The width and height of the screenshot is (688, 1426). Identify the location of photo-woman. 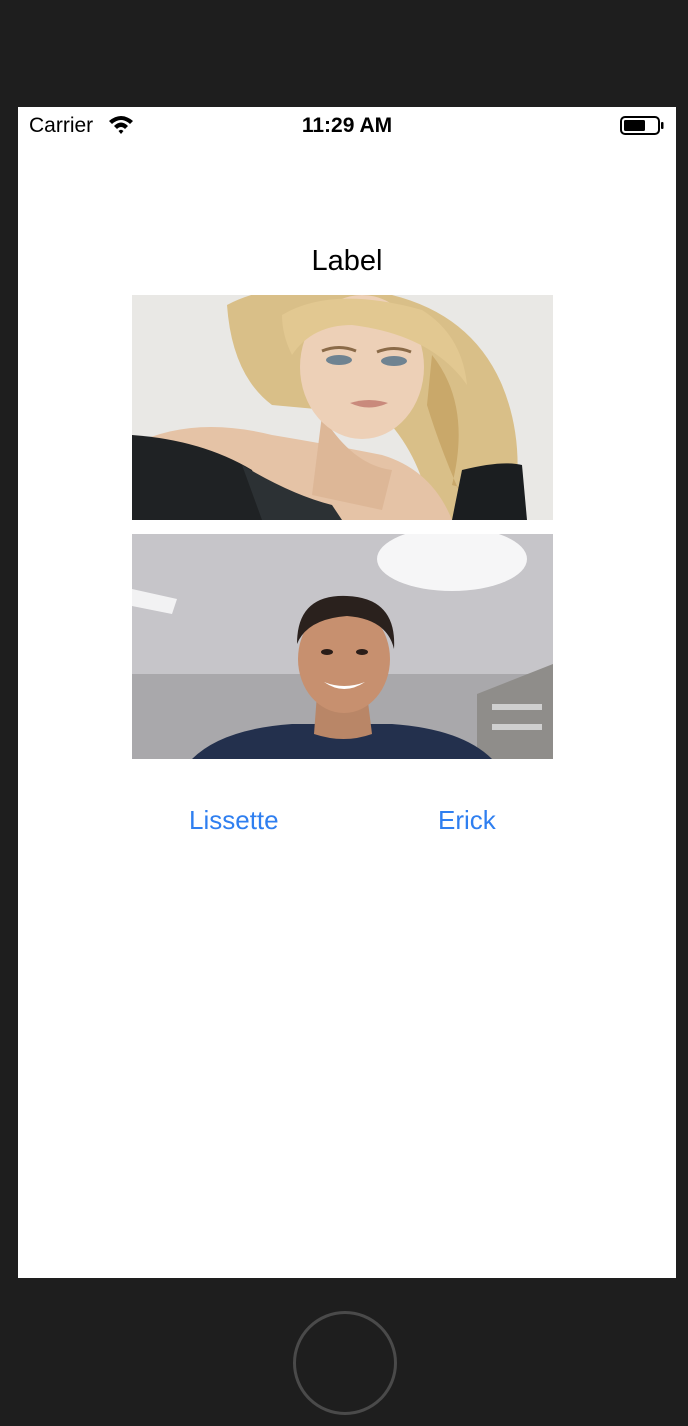
(342, 407).